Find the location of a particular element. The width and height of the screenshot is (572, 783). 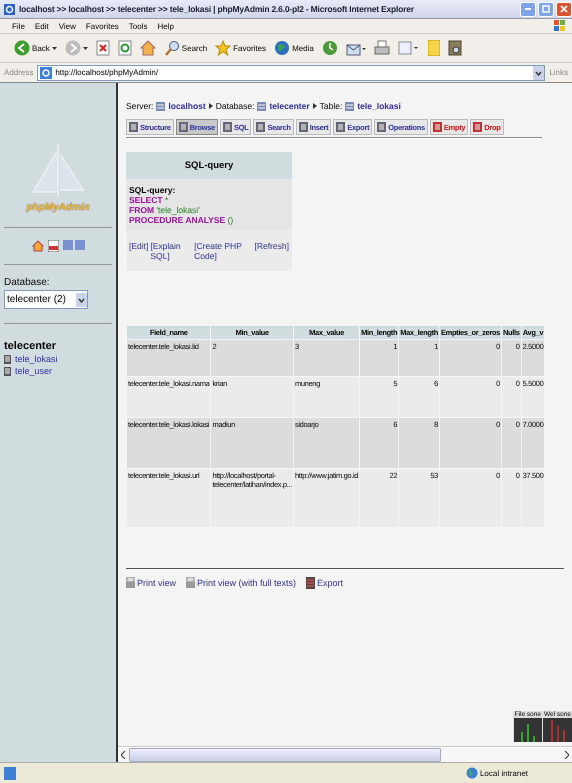

sql-action-link: [Edit] is located at coordinates (138, 251).